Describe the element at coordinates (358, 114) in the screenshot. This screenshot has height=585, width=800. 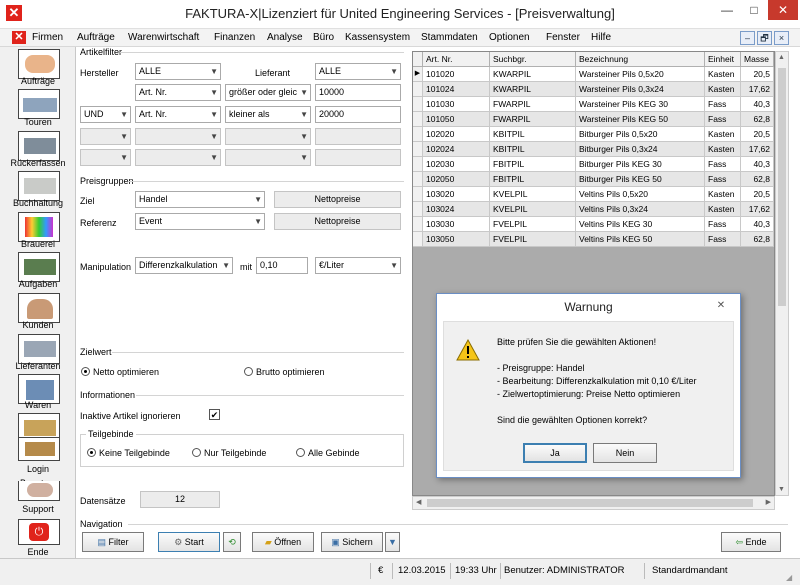
I see `filter2-value-input: 20000` at that location.